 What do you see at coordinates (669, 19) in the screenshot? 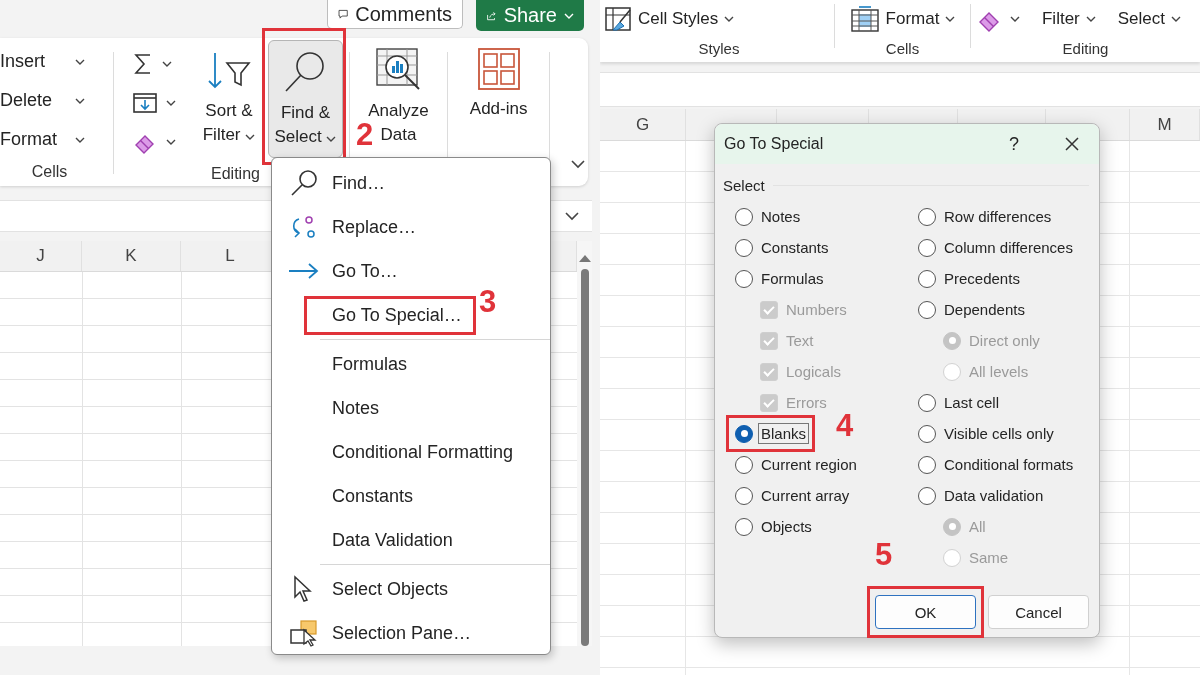
I see `ribbon-command: Cell Styles` at bounding box center [669, 19].